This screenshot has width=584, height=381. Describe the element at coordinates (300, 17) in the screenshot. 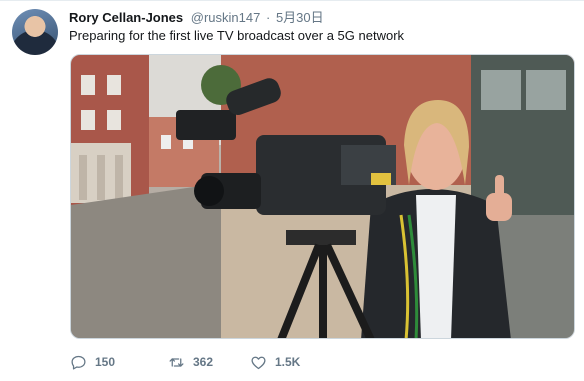

I see `tweet-date: 5月30日` at that location.